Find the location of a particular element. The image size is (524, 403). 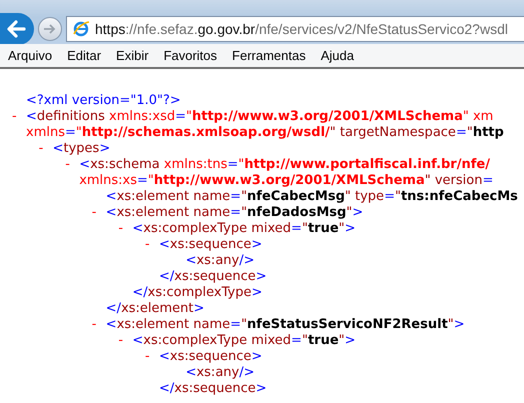

back-button is located at coordinates (17, 29).